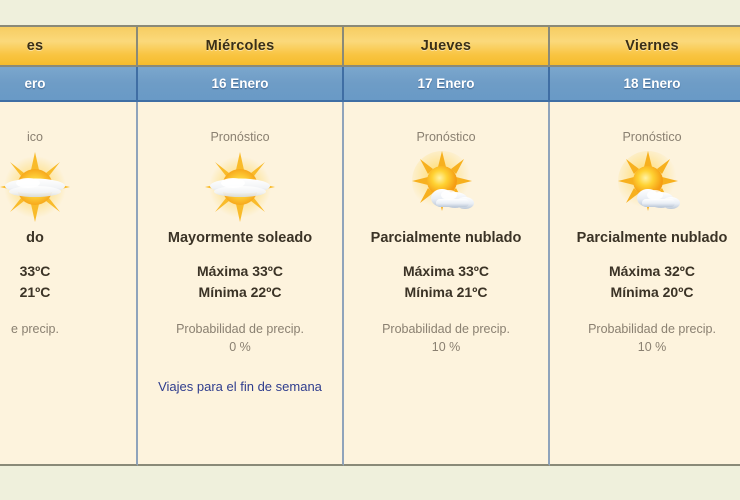 The height and width of the screenshot is (500, 740). I want to click on date-row: ero 16 Enero 17 Enero 18 Enero 19, so click(370, 84).